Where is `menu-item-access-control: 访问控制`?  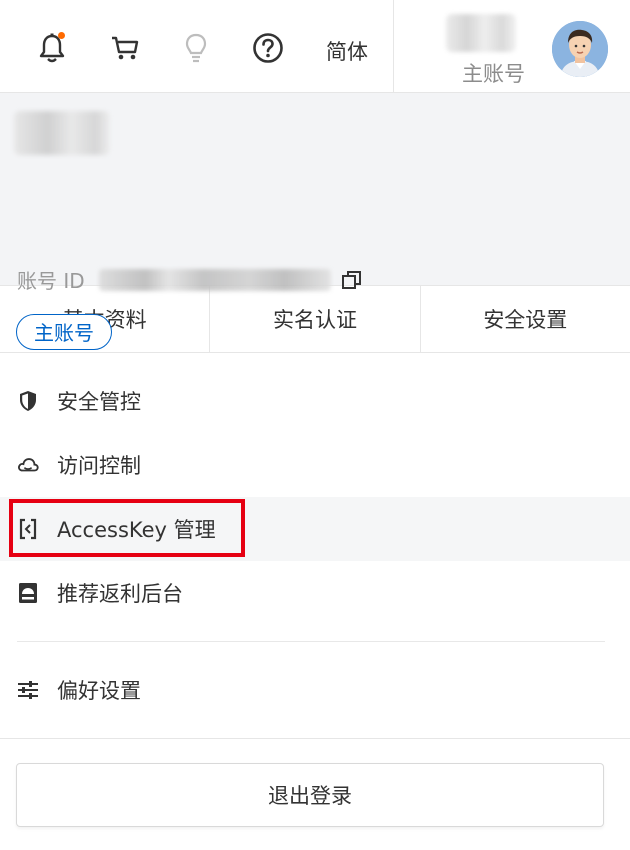 menu-item-access-control: 访问控制 is located at coordinates (315, 465).